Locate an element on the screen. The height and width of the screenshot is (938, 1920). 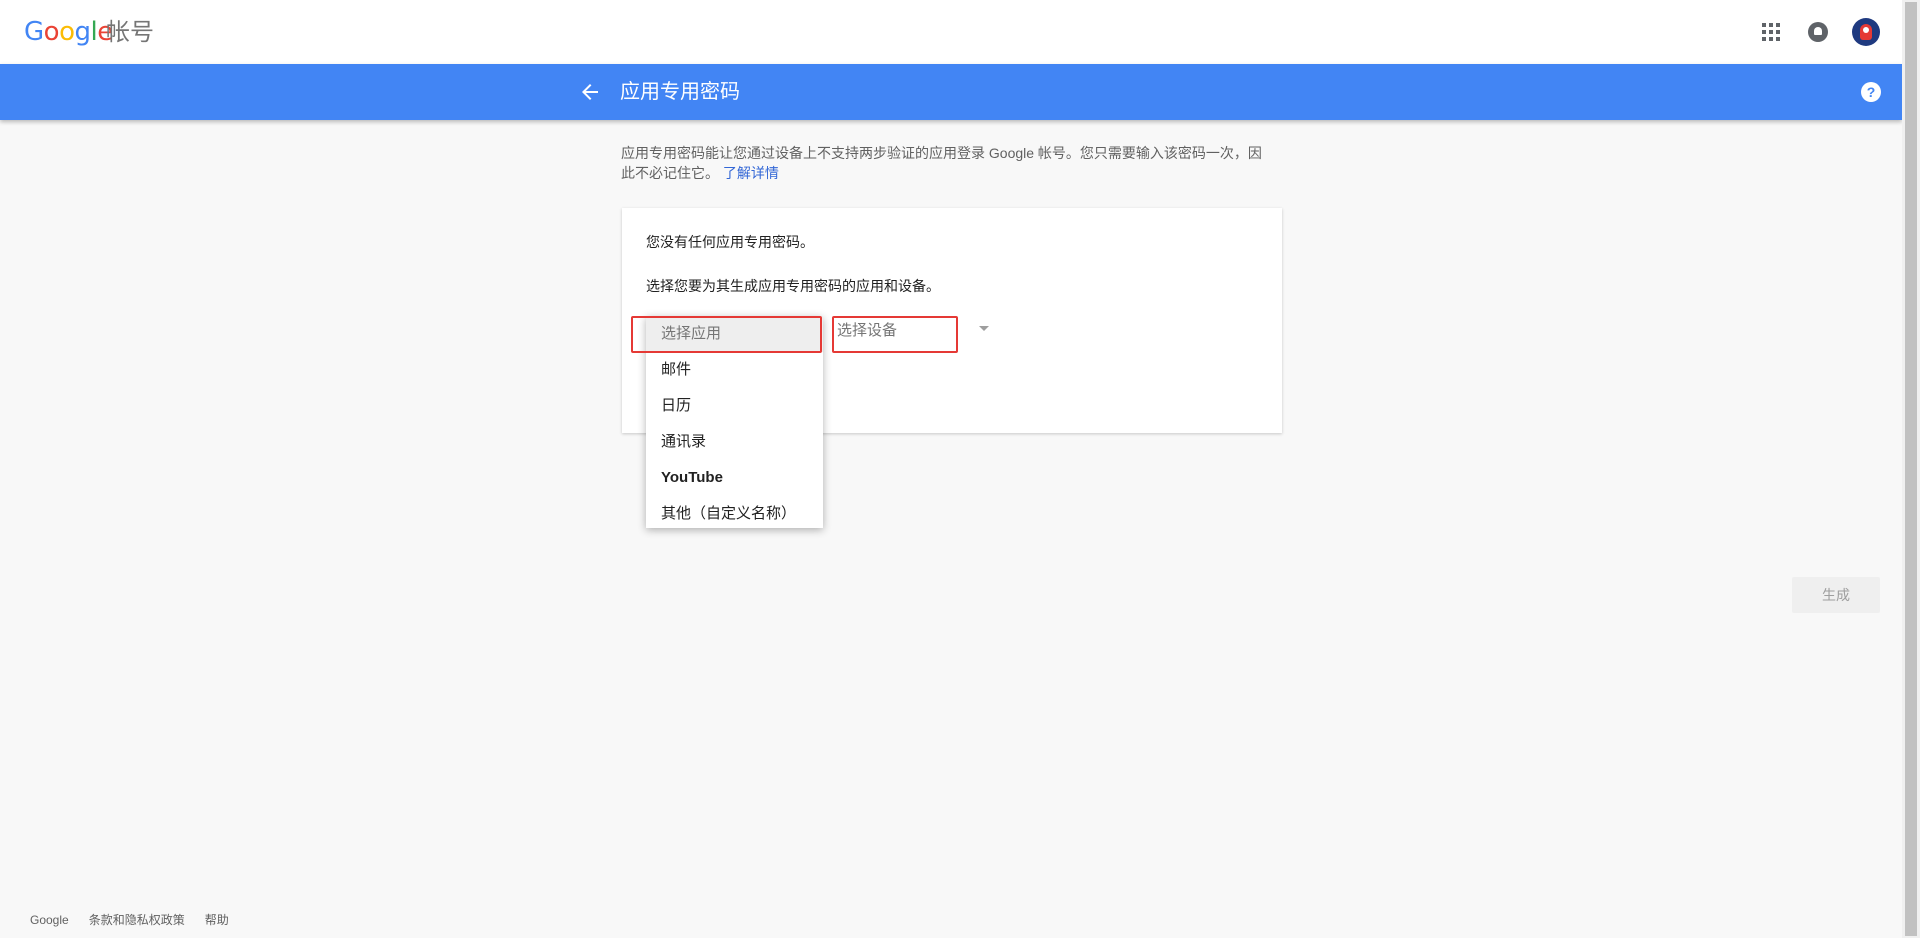
help-icon: ? is located at coordinates (1871, 92).